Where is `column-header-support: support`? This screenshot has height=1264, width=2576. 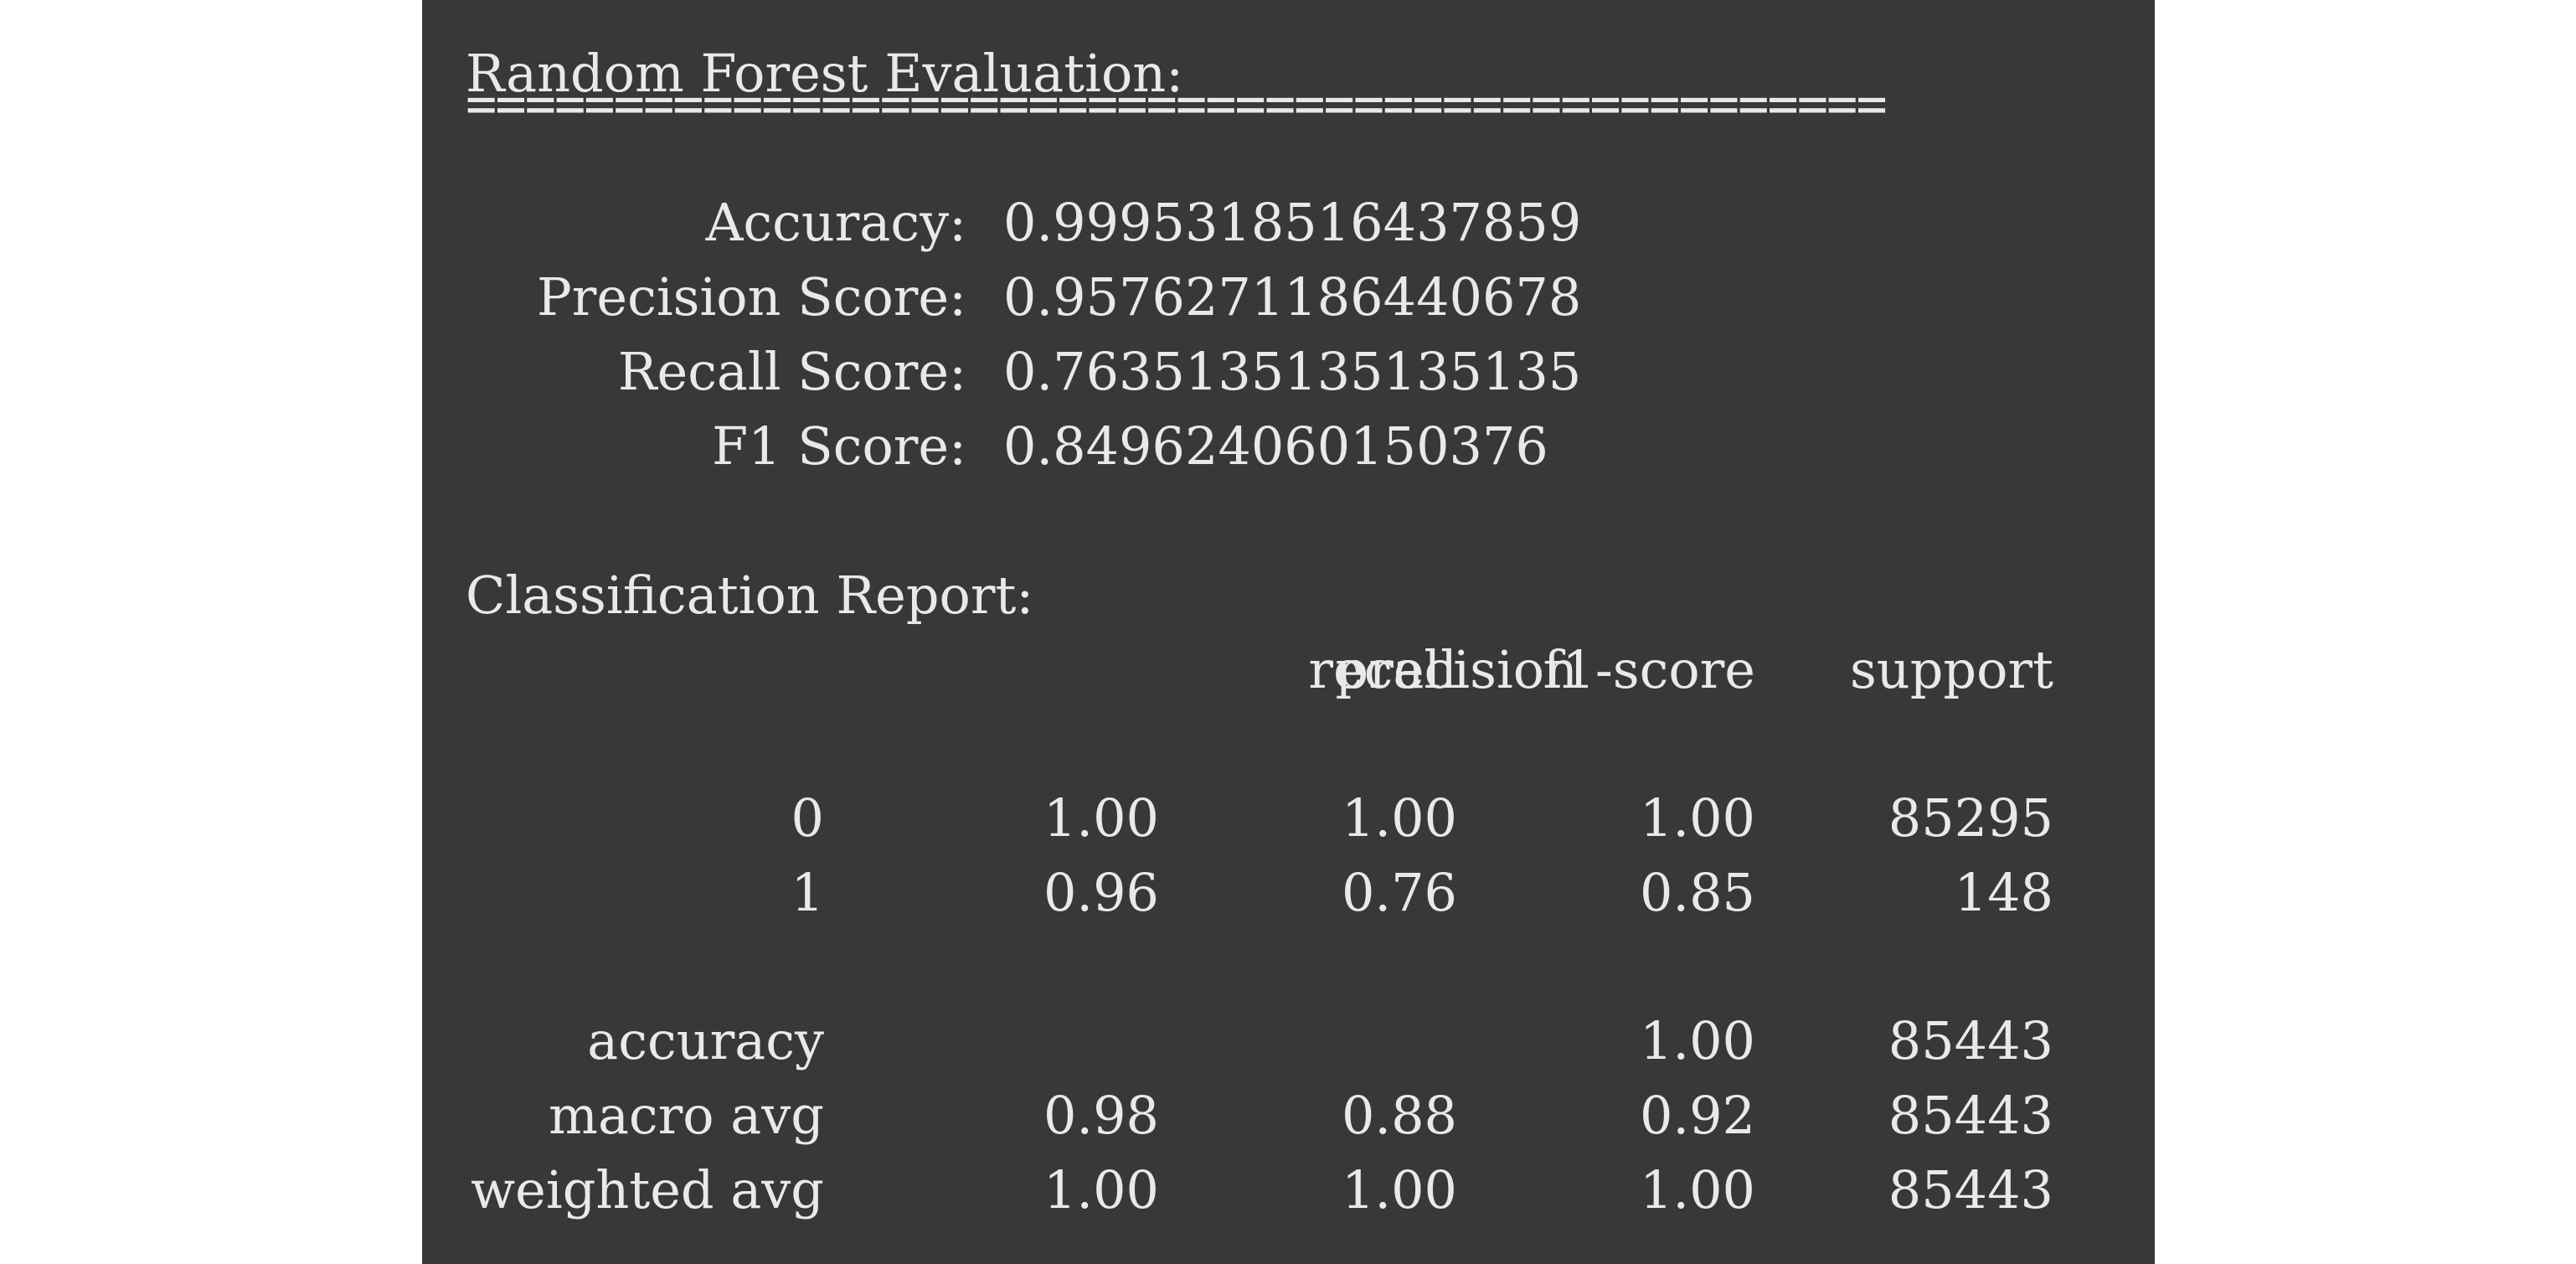 column-header-support: support is located at coordinates (1951, 669).